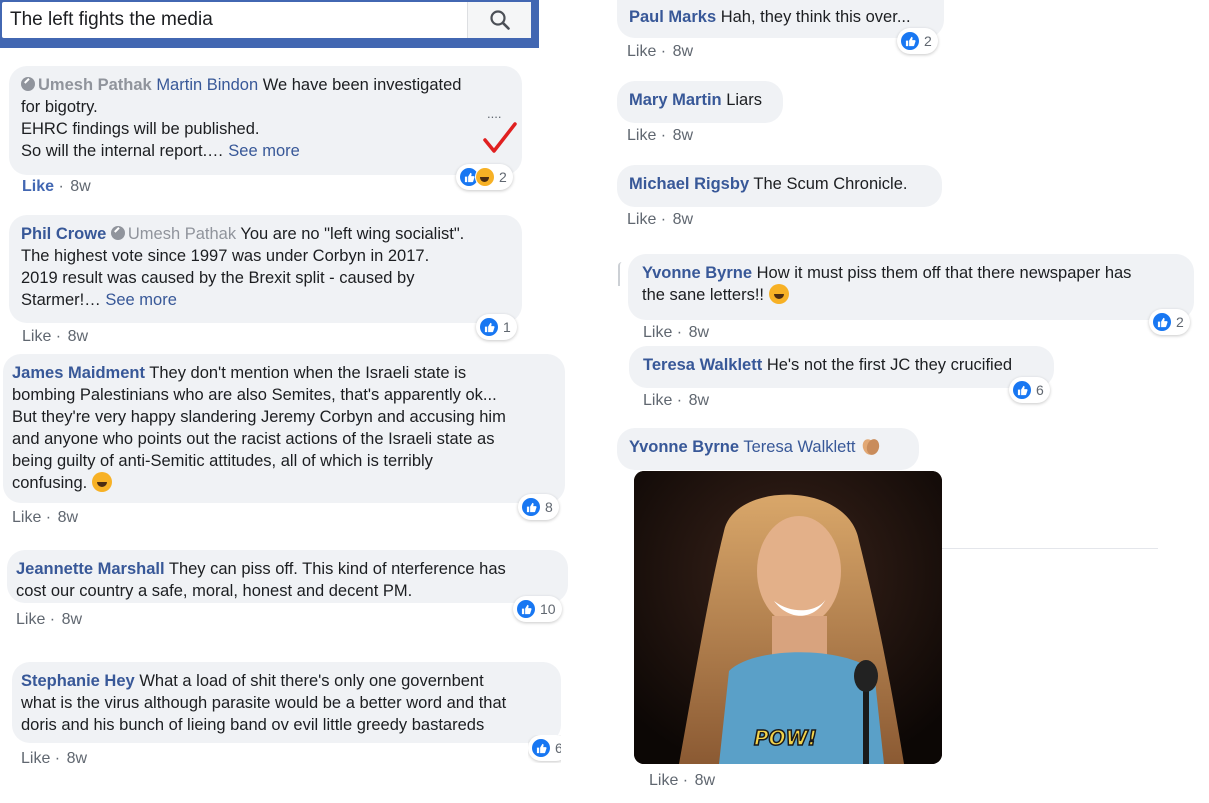 The height and width of the screenshot is (803, 1209). Describe the element at coordinates (59, 107) in the screenshot. I see `comment-text-line: for bigotry.` at that location.